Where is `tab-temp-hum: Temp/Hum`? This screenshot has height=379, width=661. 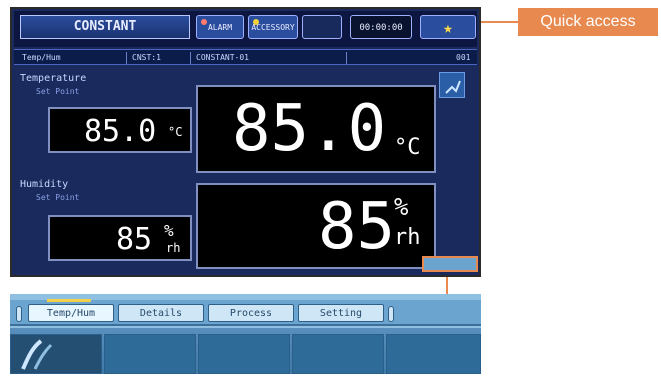 tab-temp-hum: Temp/Hum is located at coordinates (71, 310).